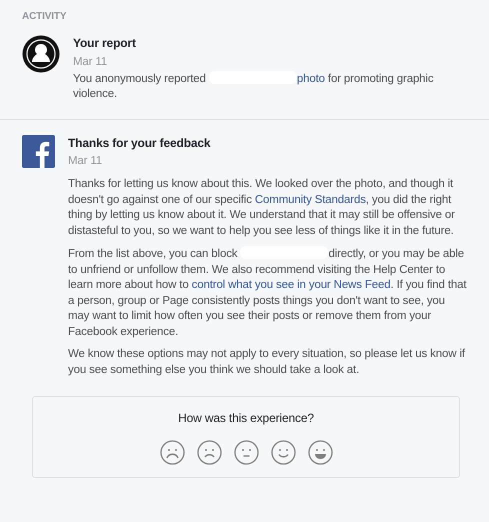 The image size is (489, 522). Describe the element at coordinates (104, 43) in the screenshot. I see `item-title: Your report` at that location.